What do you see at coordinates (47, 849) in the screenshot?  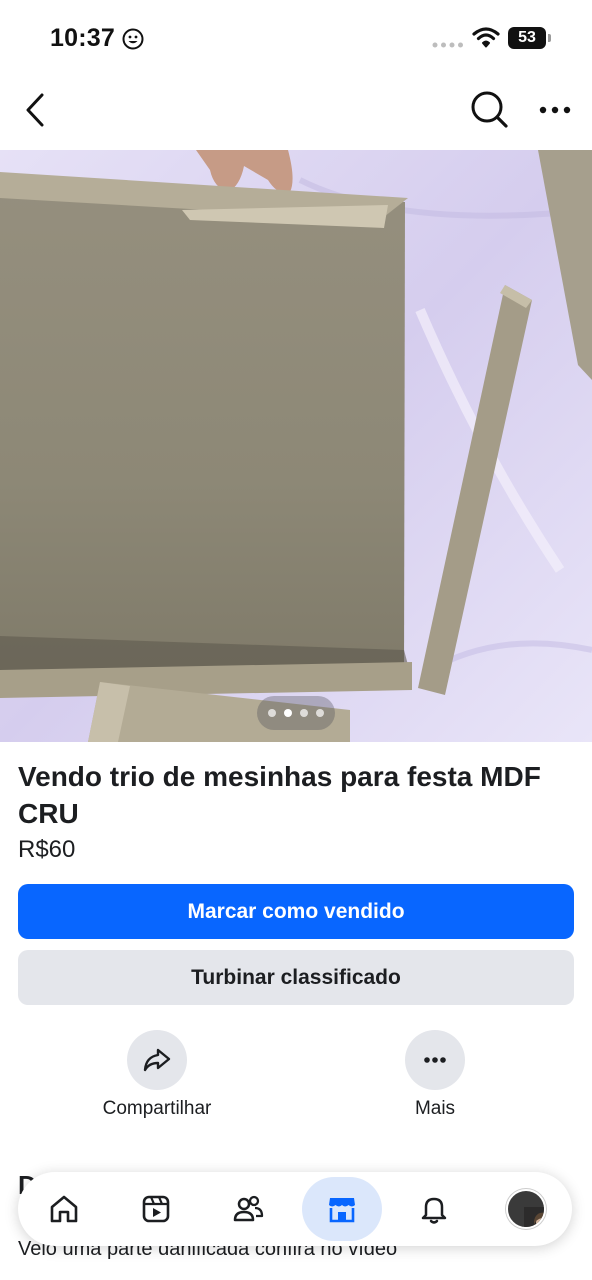 I see `listing-price: R$60` at bounding box center [47, 849].